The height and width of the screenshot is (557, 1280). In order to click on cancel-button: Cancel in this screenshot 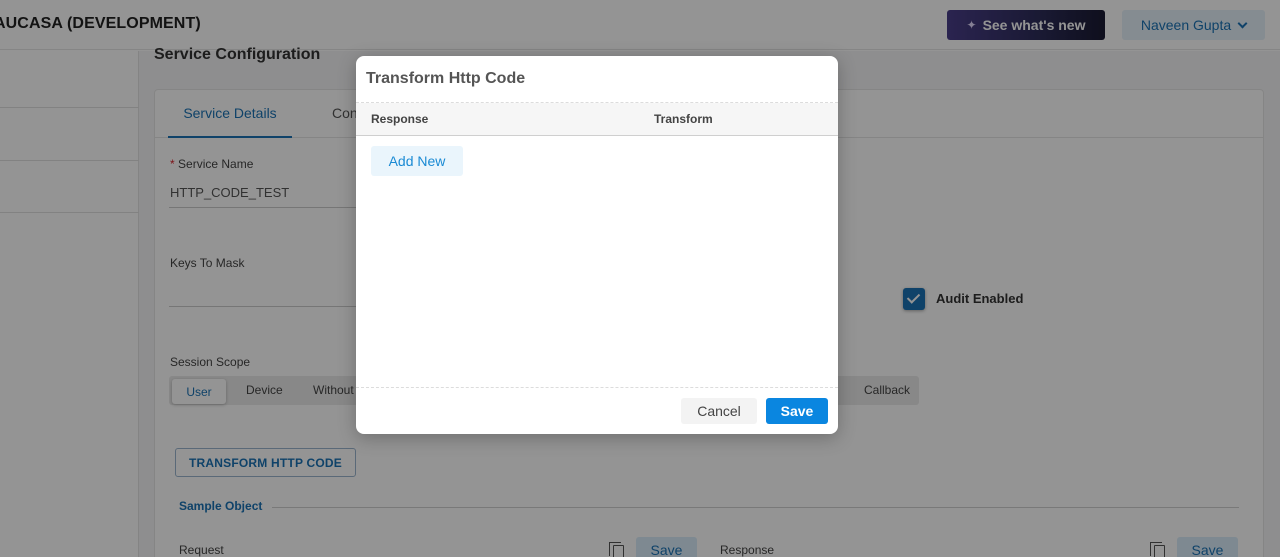, I will do `click(719, 411)`.